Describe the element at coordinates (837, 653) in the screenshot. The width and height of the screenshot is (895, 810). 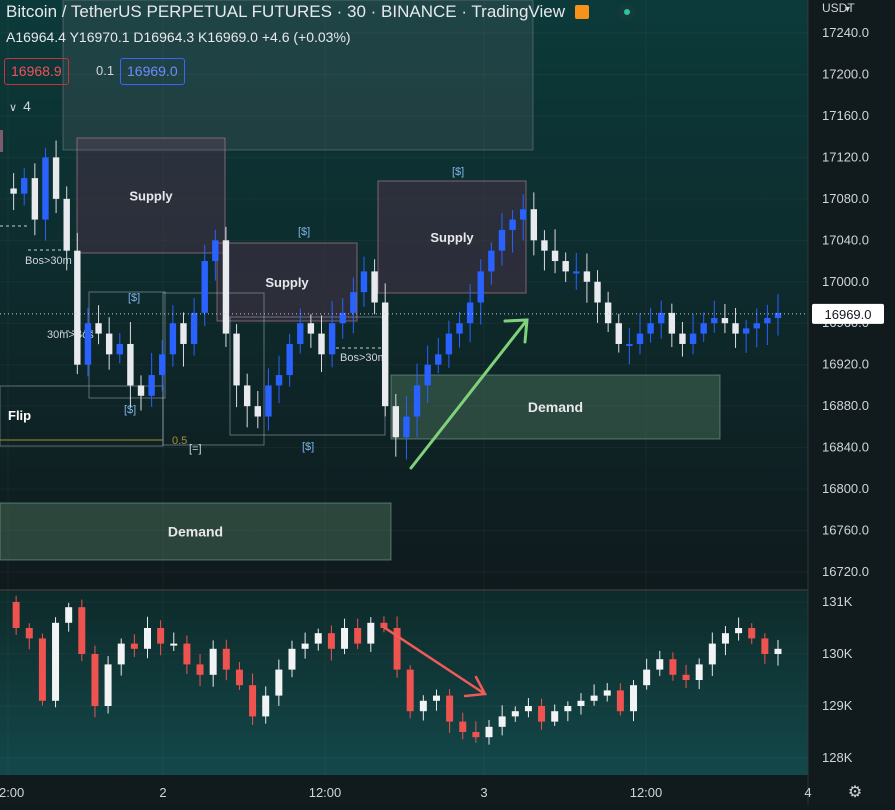
I see `volume-tick-label: 130K` at that location.